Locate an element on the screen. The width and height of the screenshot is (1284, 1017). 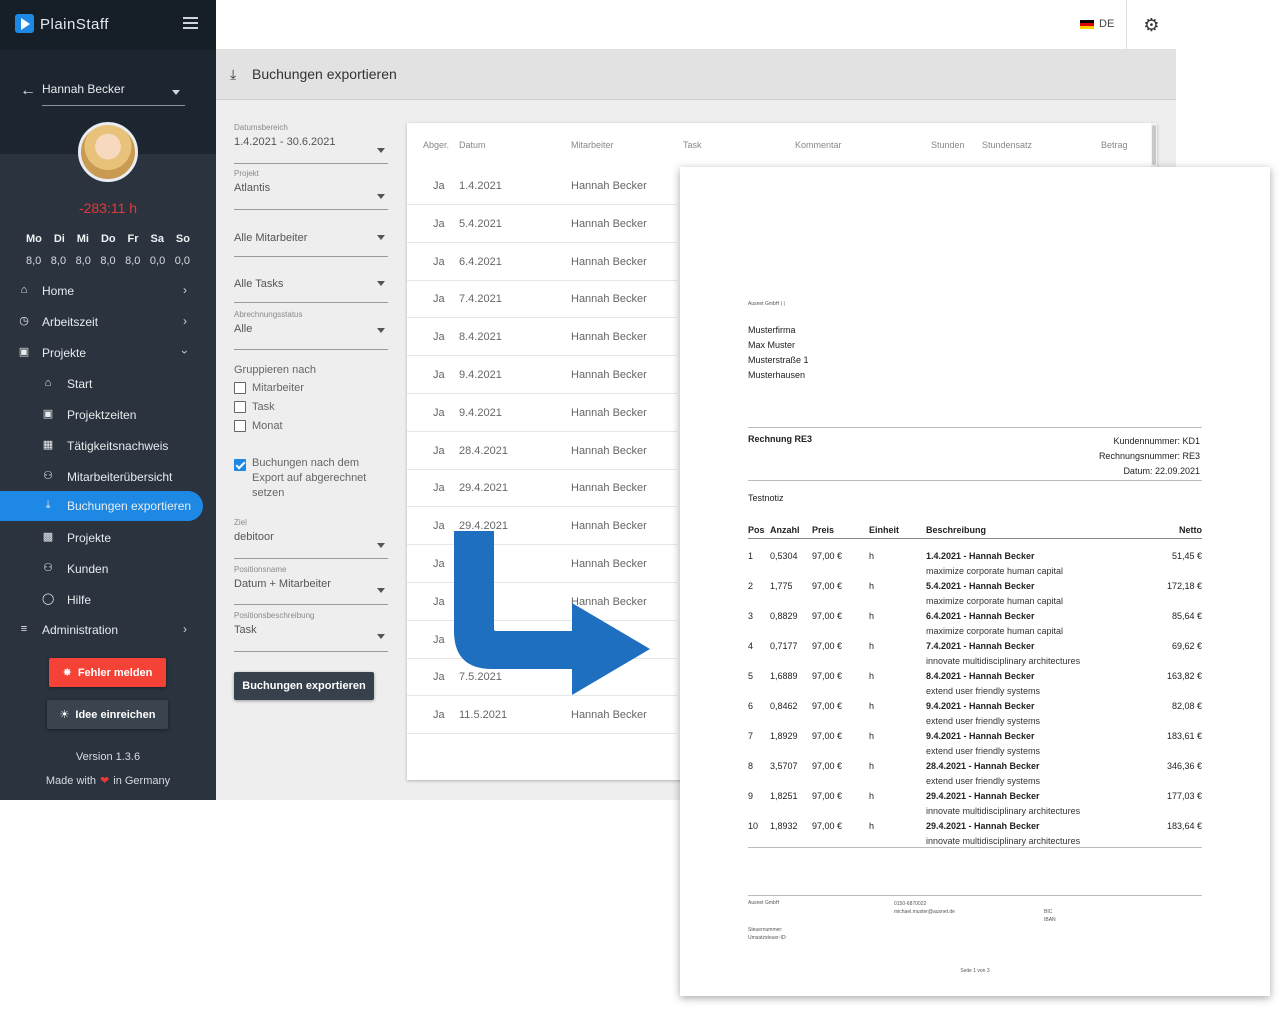
footer-bank: BIC IBAN is located at coordinates (1050, 916).